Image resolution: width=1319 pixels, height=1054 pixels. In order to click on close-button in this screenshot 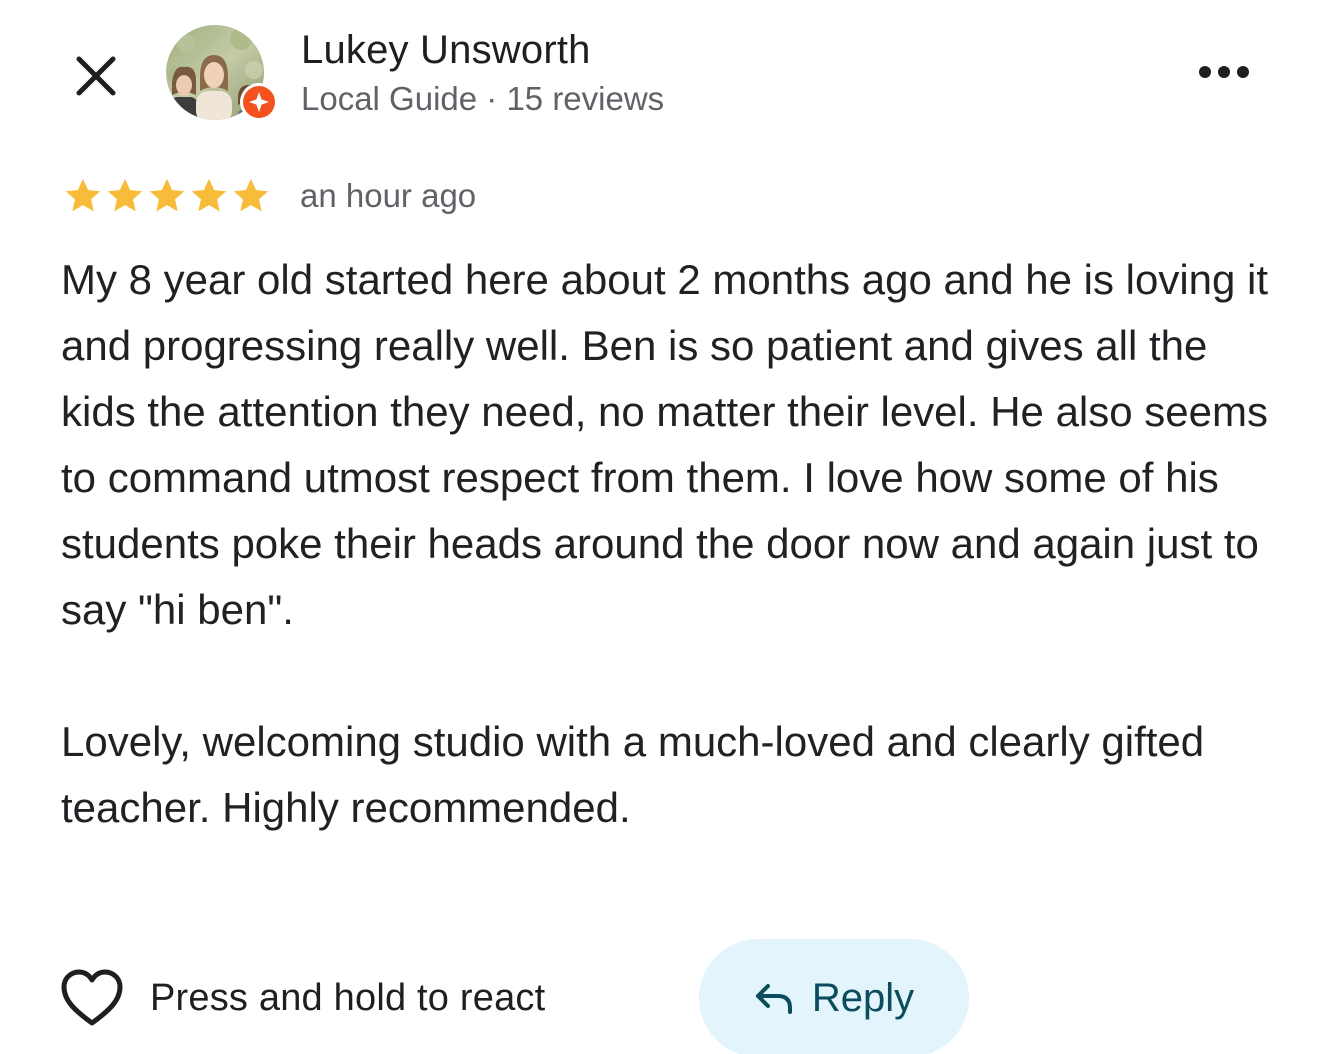, I will do `click(96, 76)`.